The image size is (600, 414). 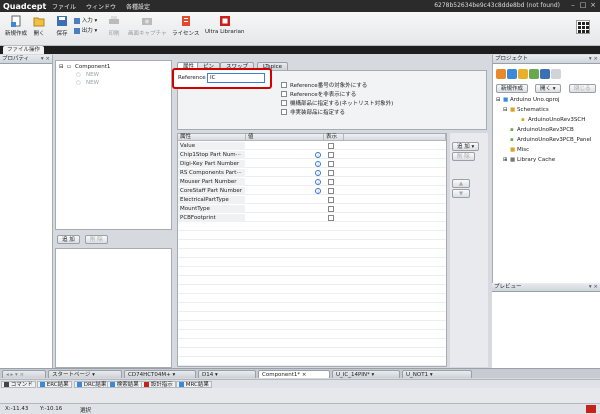 What do you see at coordinates (461, 183) in the screenshot?
I see `move-up-button: ▲` at bounding box center [461, 183].